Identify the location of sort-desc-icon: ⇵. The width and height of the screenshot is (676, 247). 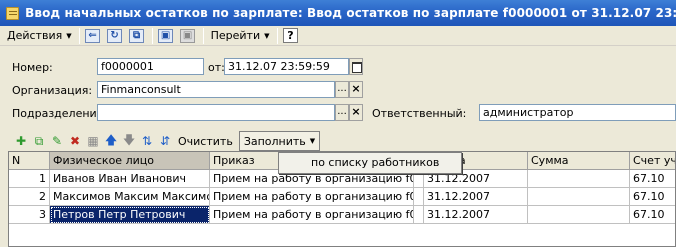
(165, 141).